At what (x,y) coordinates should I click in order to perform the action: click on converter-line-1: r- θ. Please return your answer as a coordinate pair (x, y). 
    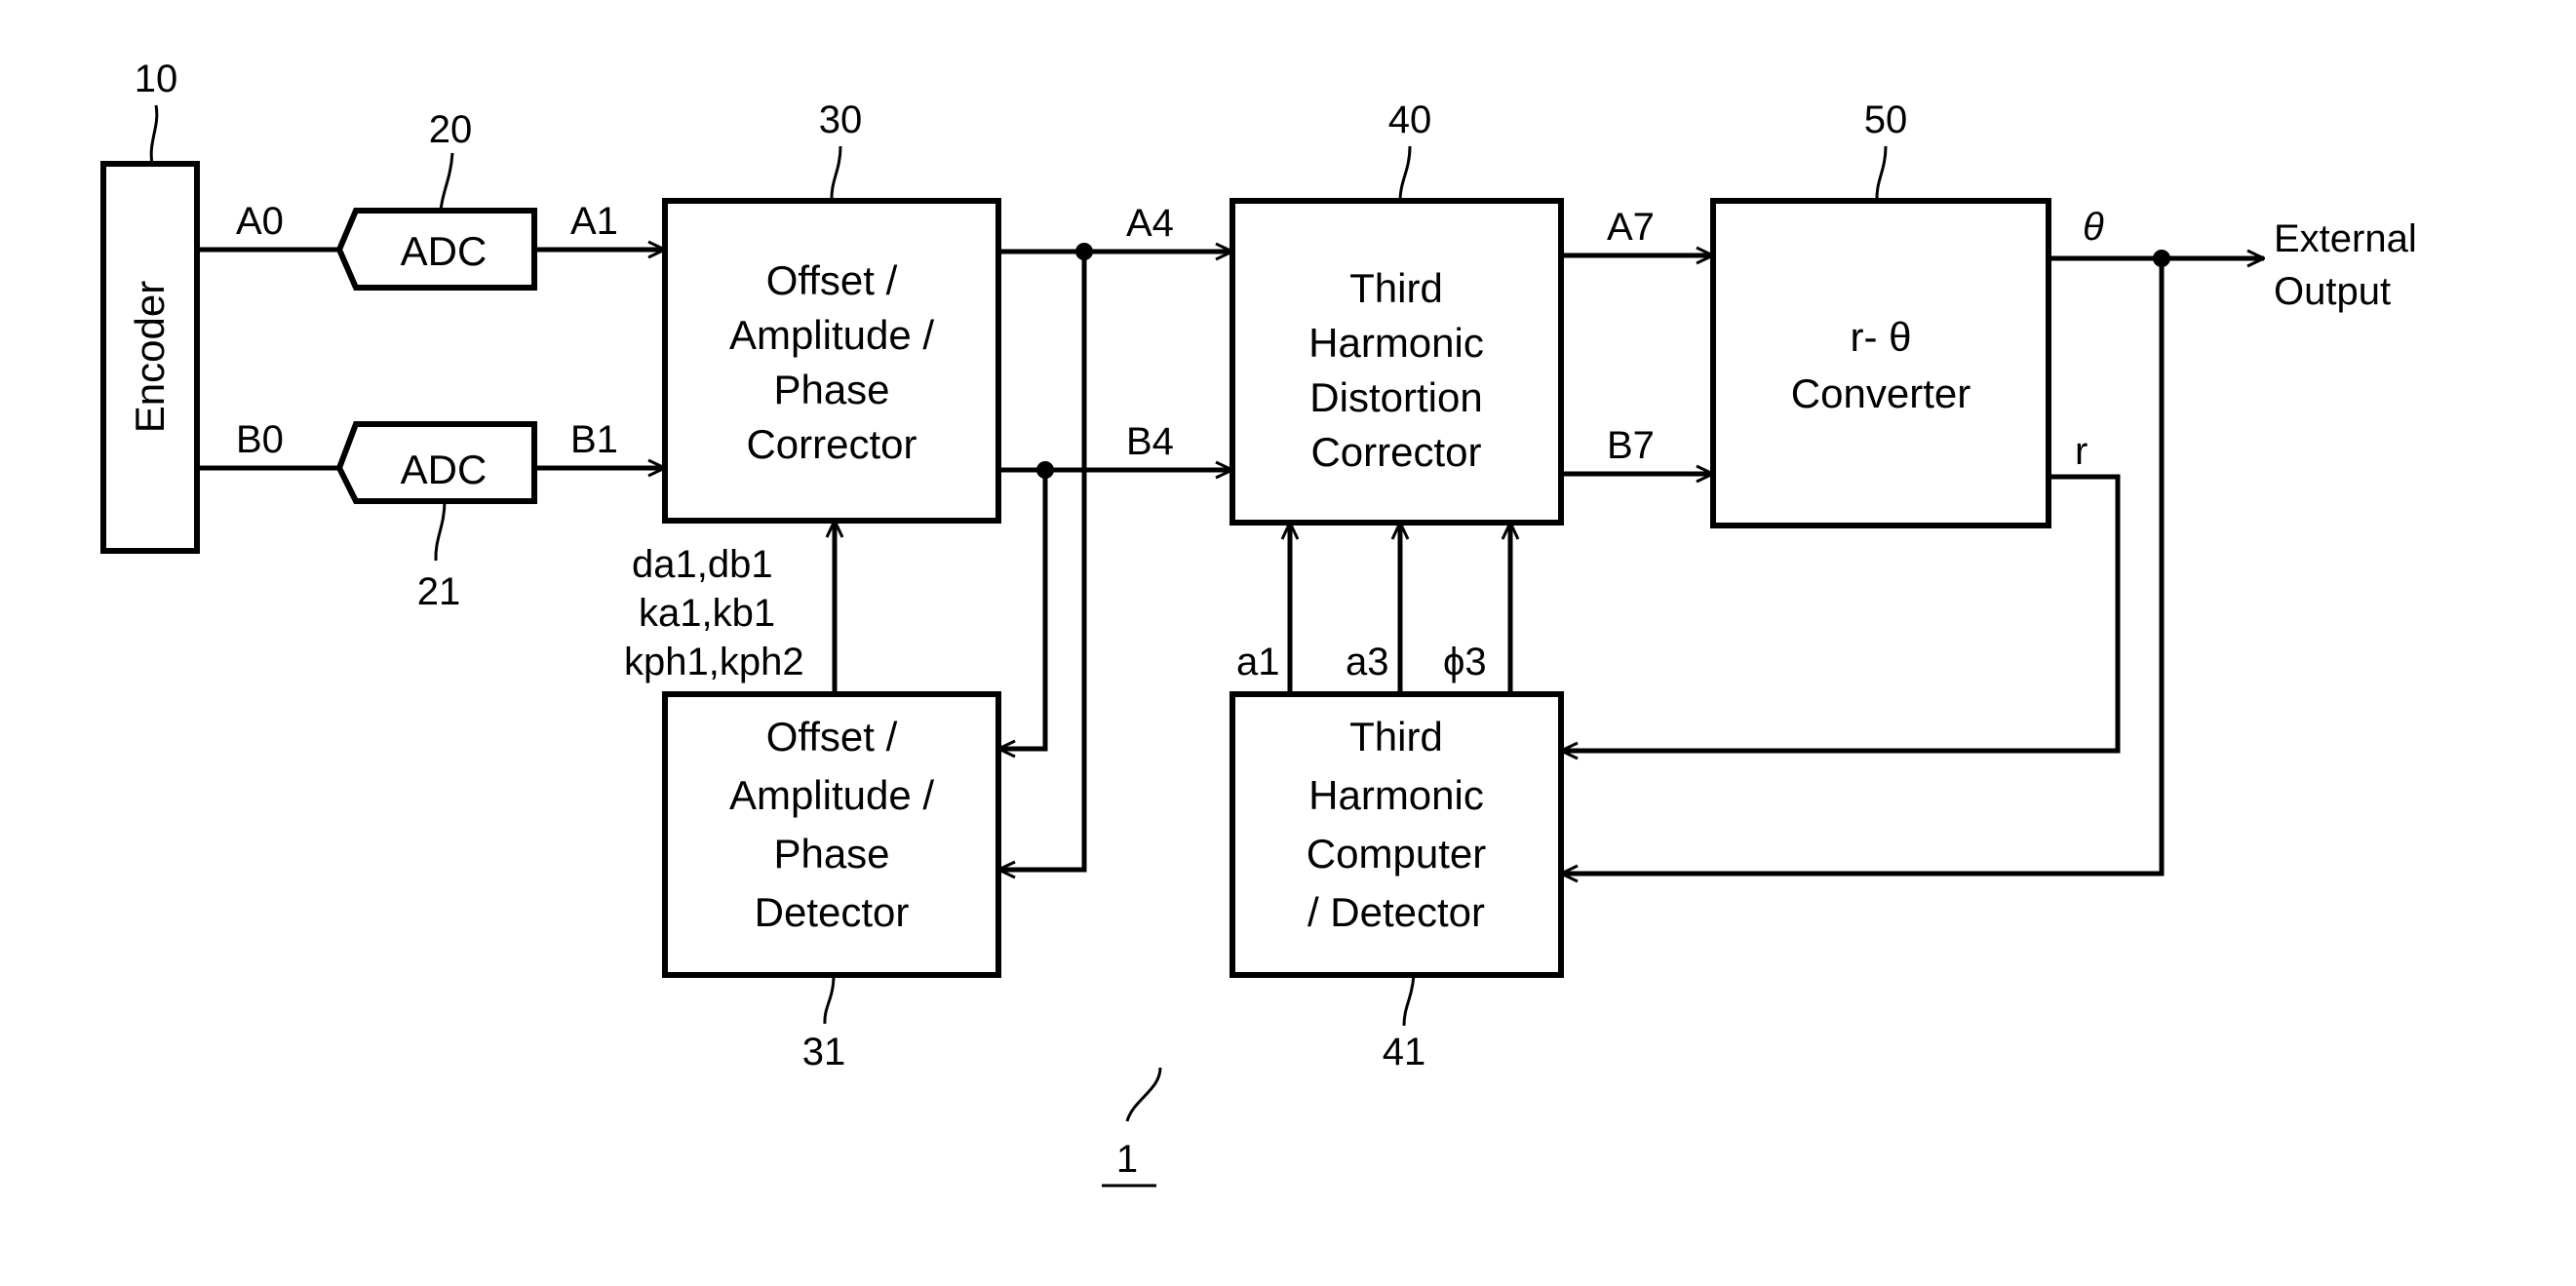
    Looking at the image, I should click on (1881, 337).